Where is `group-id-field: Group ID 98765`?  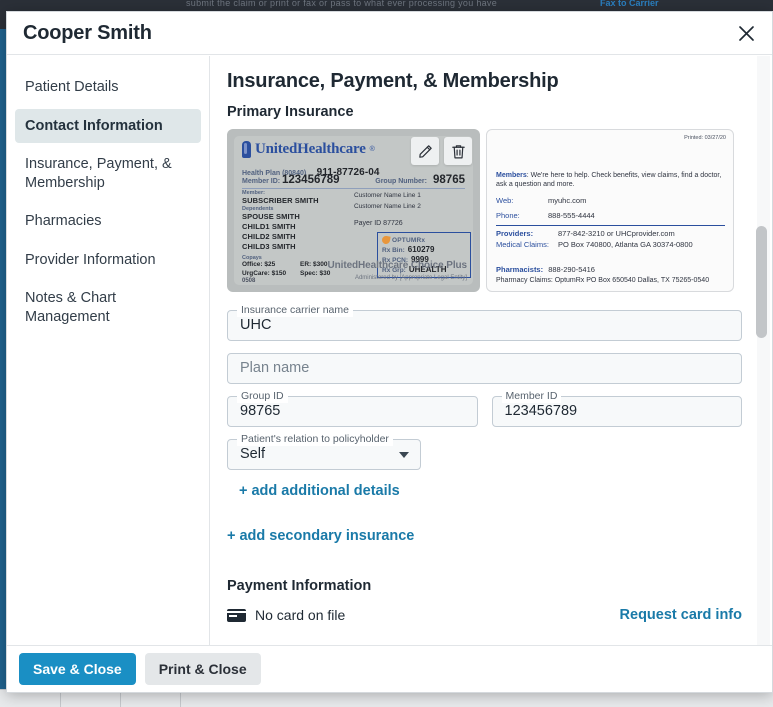 group-id-field: Group ID 98765 is located at coordinates (352, 408).